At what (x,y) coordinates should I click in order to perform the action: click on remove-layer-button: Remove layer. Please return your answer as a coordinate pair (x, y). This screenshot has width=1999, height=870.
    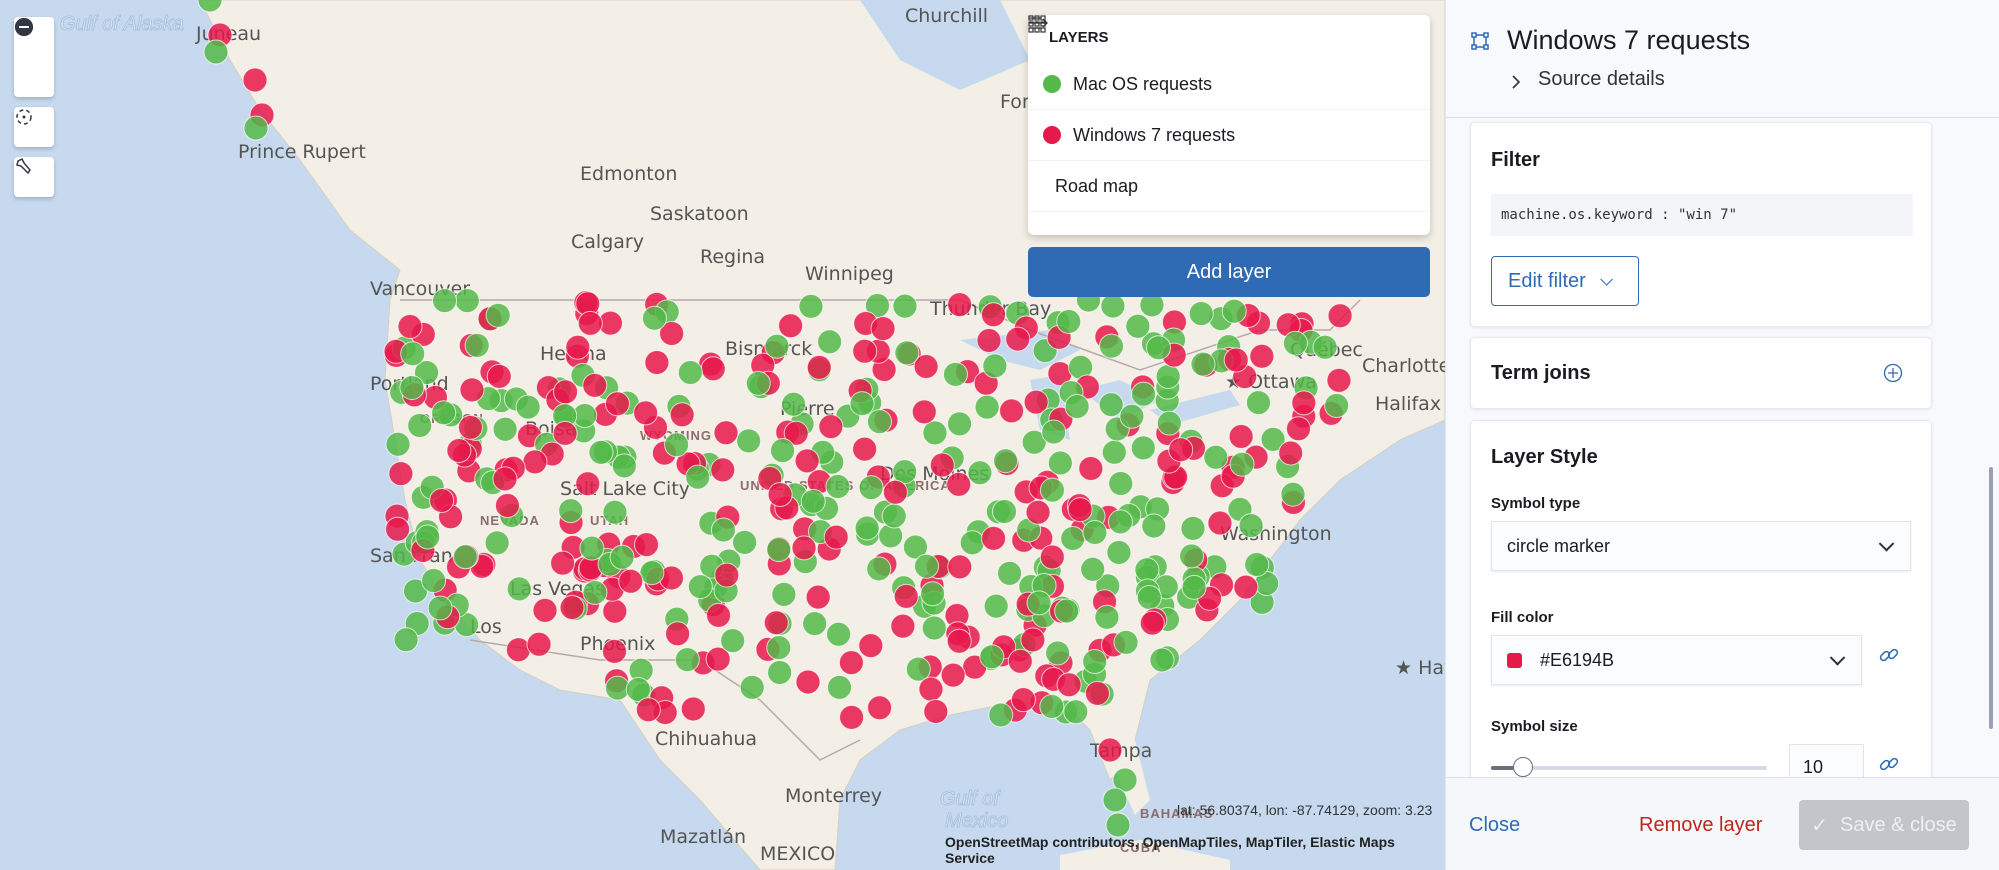
    Looking at the image, I should click on (1700, 825).